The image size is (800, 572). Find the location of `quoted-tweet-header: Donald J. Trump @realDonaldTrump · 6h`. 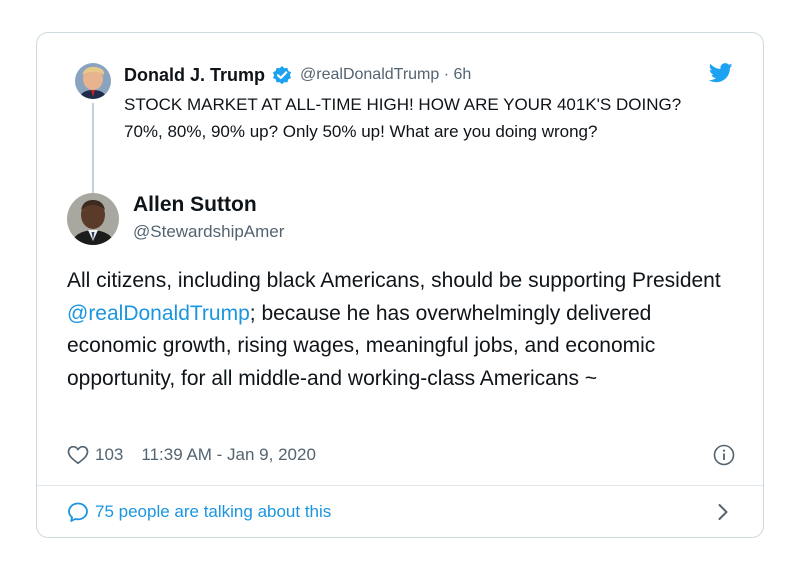

quoted-tweet-header: Donald J. Trump @realDonaldTrump · 6h is located at coordinates (297, 75).